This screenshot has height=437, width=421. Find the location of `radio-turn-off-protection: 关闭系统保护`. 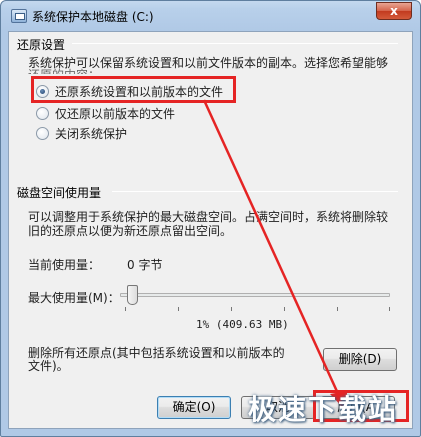

radio-turn-off-protection: 关闭系统保护 is located at coordinates (81, 133).